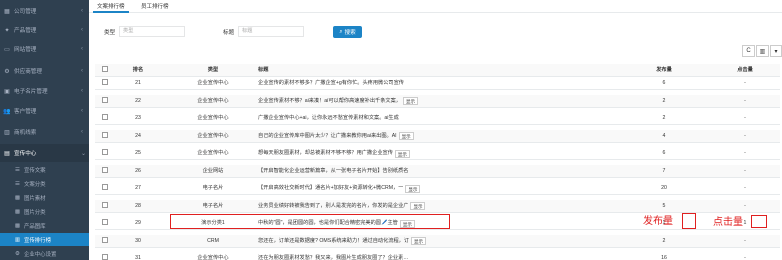 This screenshot has width=782, height=260. I want to click on rank-cell: 24, so click(138, 135).